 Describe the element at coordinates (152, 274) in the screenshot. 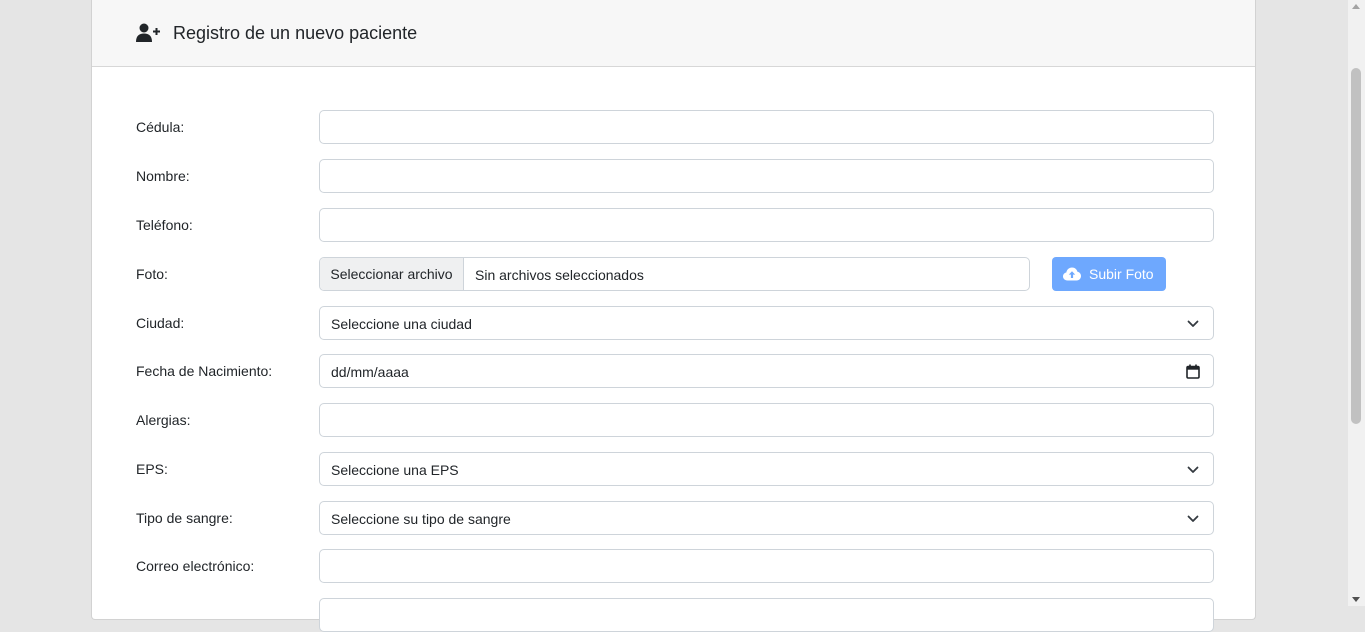

I see `foto-label: Foto:` at that location.